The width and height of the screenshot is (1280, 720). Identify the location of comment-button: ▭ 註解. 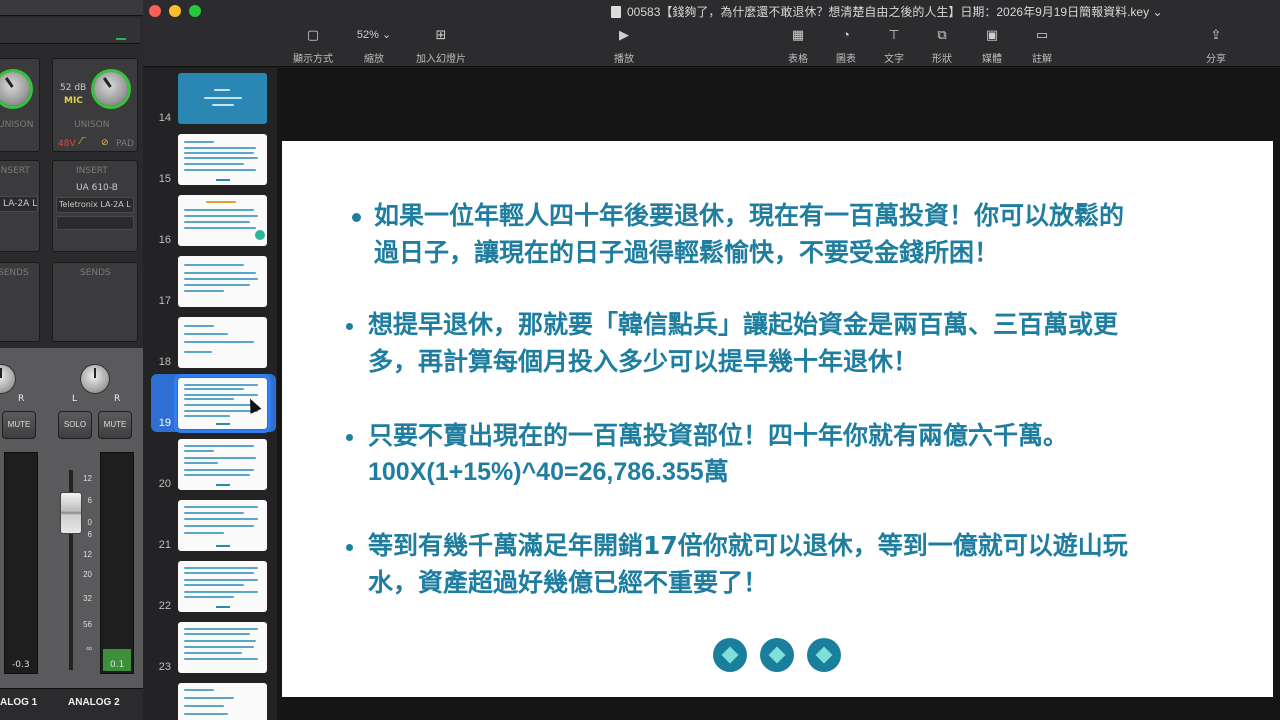
(1042, 45).